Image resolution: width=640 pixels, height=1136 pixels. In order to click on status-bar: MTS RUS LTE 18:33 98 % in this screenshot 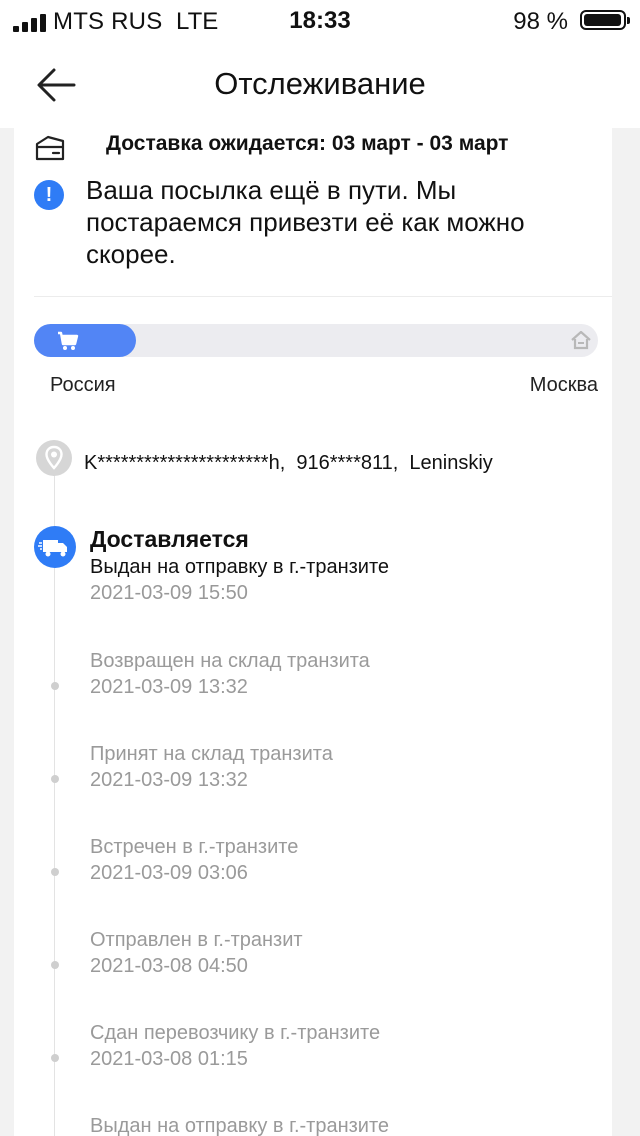, I will do `click(320, 21)`.